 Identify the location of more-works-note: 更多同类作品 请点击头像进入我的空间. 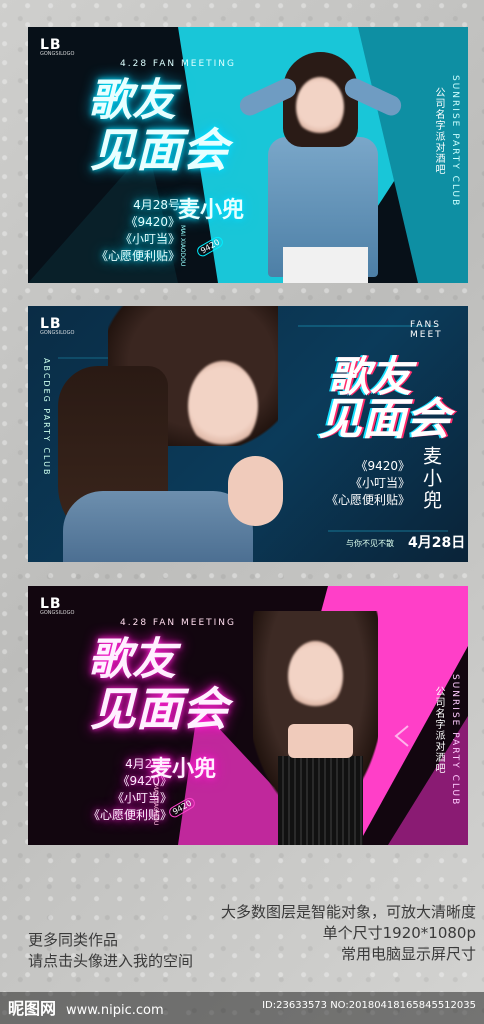
(111, 951).